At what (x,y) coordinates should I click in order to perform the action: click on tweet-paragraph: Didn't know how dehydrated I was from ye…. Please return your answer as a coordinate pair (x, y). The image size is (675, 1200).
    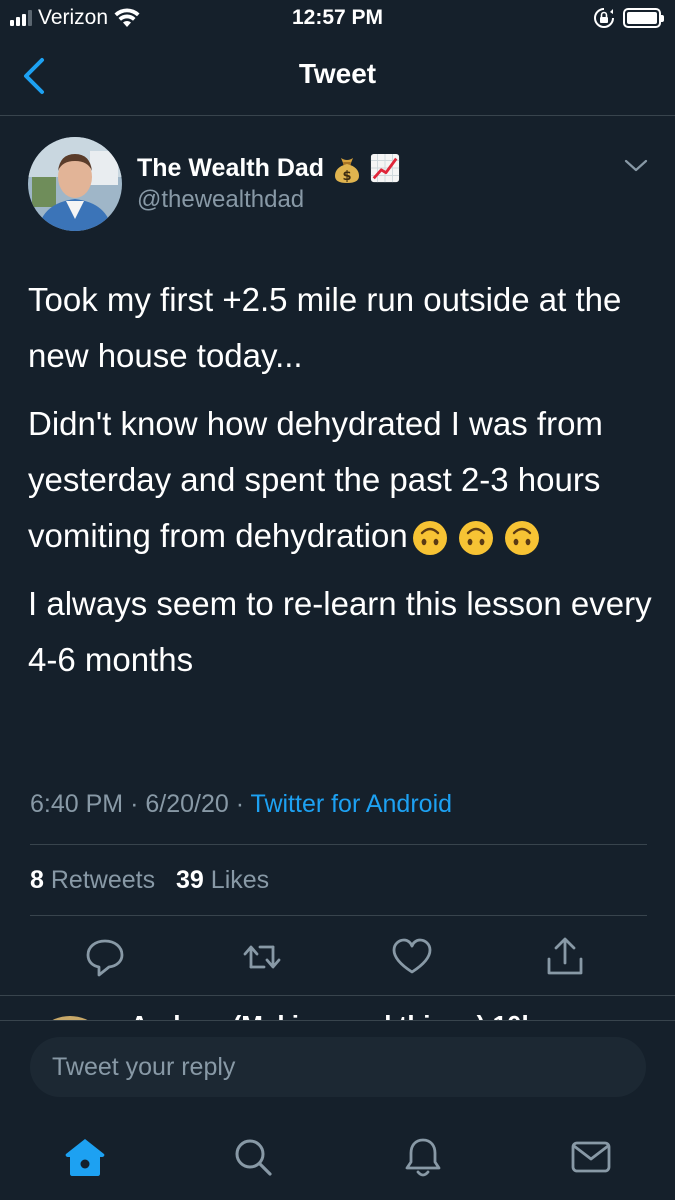
    Looking at the image, I should click on (343, 480).